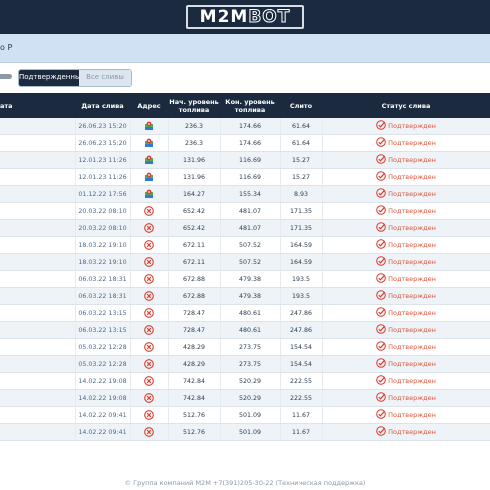 The width and height of the screenshot is (490, 490). Describe the element at coordinates (406, 105) in the screenshot. I see `col-header-status: Статус слива` at that location.